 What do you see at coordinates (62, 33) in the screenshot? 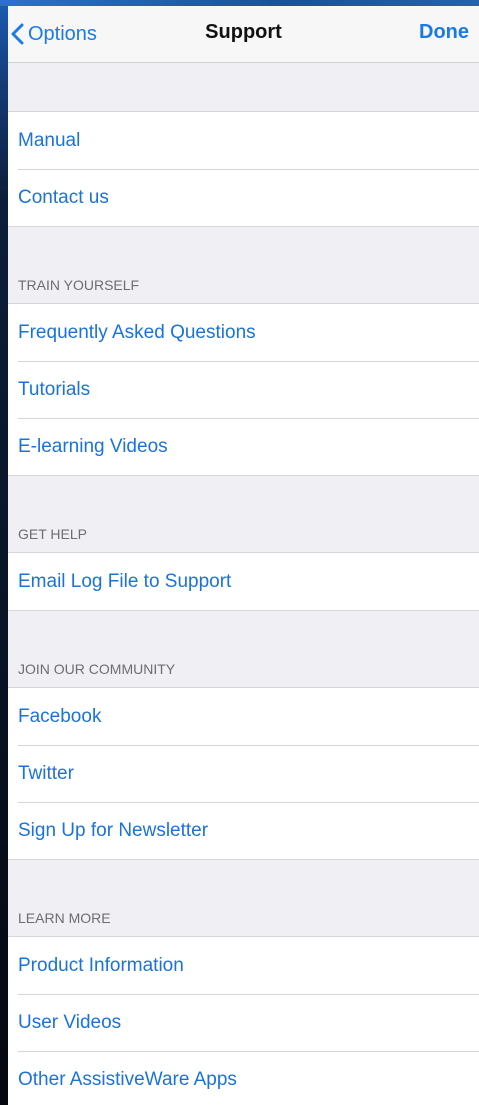
I see `back-button-label: Options` at bounding box center [62, 33].